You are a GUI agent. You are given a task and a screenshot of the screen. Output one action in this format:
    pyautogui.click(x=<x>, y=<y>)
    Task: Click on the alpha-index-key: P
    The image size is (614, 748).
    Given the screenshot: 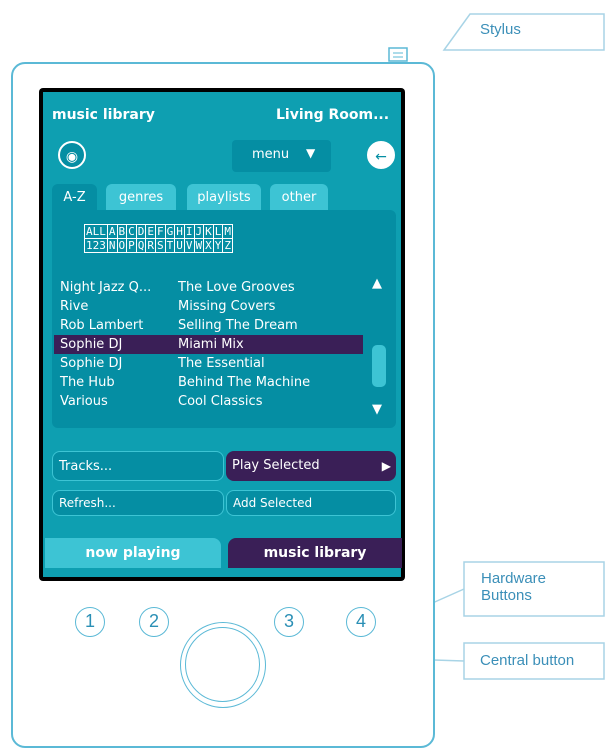 What is the action you would take?
    pyautogui.click(x=131, y=245)
    